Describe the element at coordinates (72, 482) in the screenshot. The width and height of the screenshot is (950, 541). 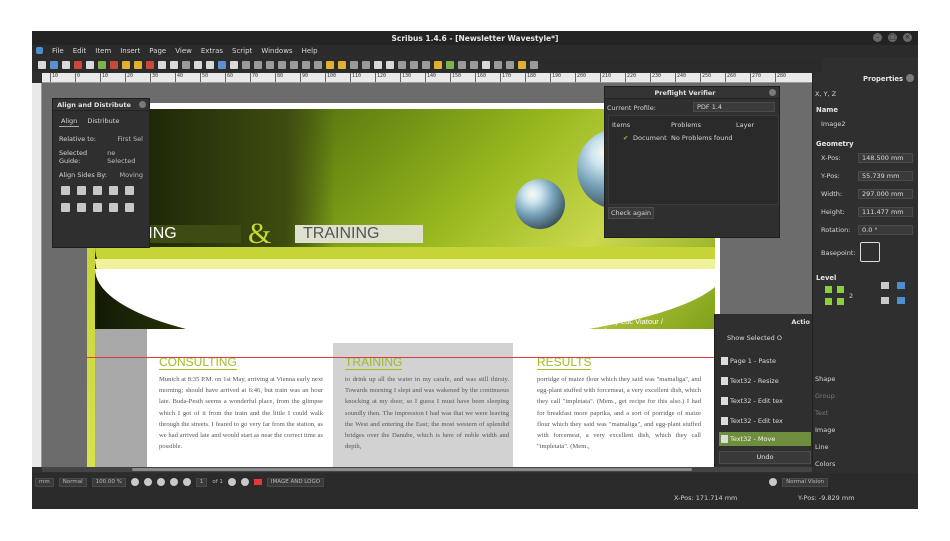
I see `mode-select: Normal` at that location.